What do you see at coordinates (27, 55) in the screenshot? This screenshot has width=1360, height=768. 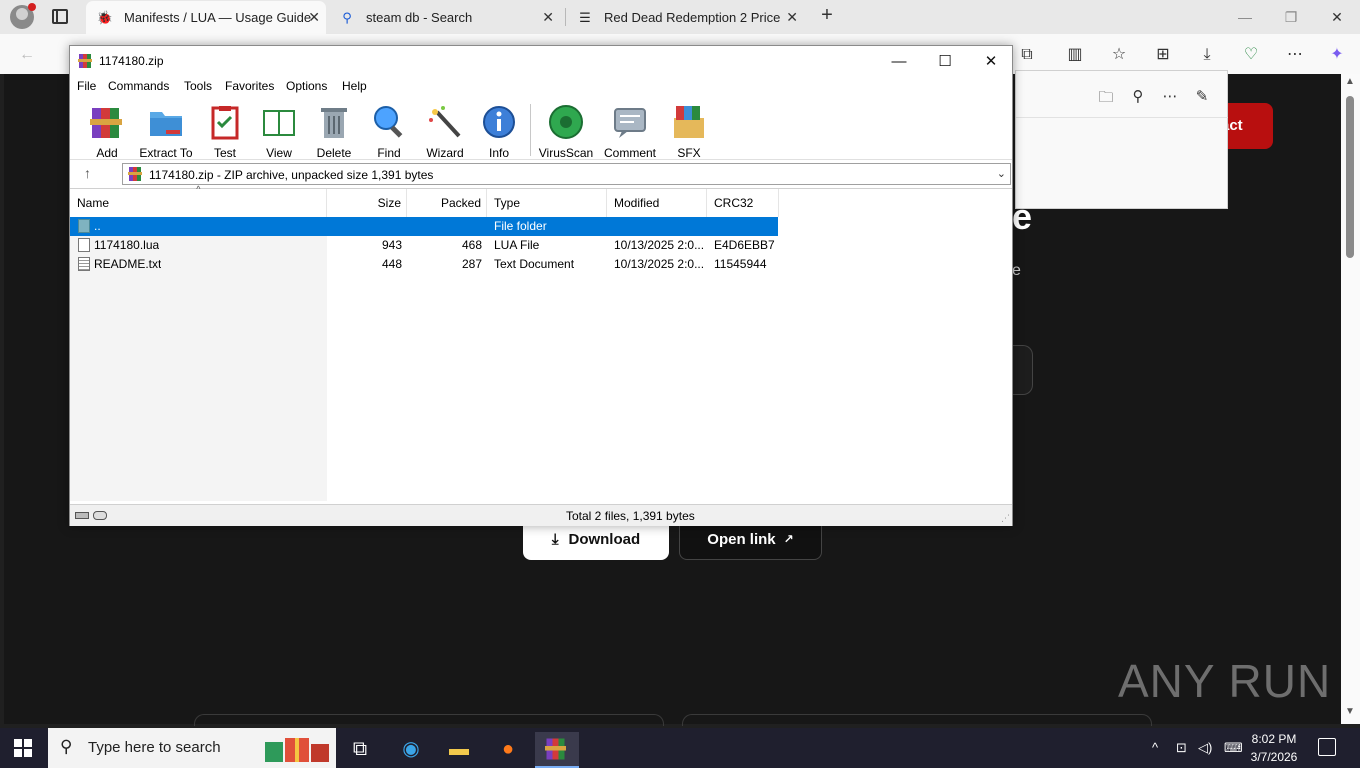 I see `back-arrow-icon: ←` at bounding box center [27, 55].